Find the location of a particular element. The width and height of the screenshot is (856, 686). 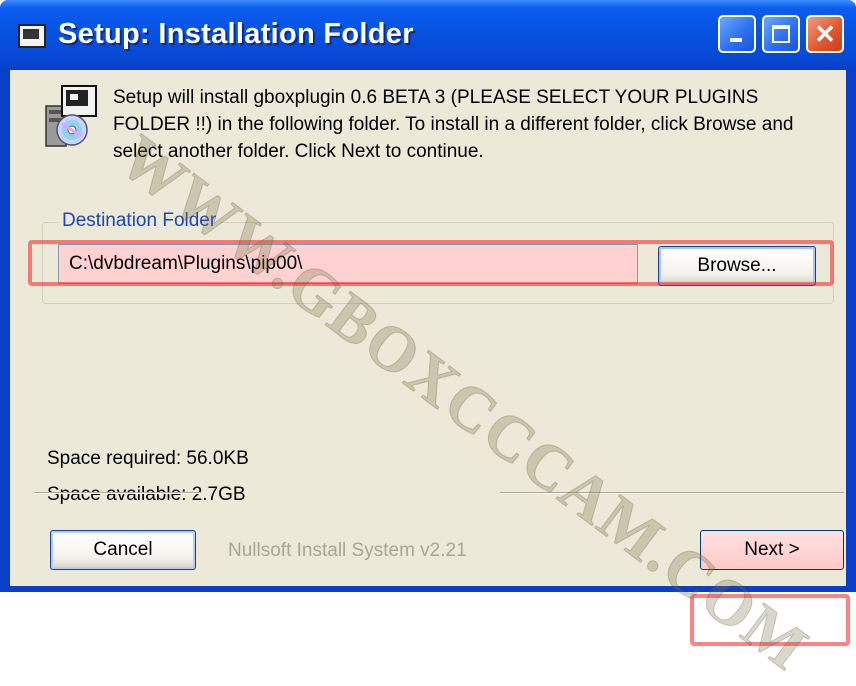

minimize-button is located at coordinates (737, 34).